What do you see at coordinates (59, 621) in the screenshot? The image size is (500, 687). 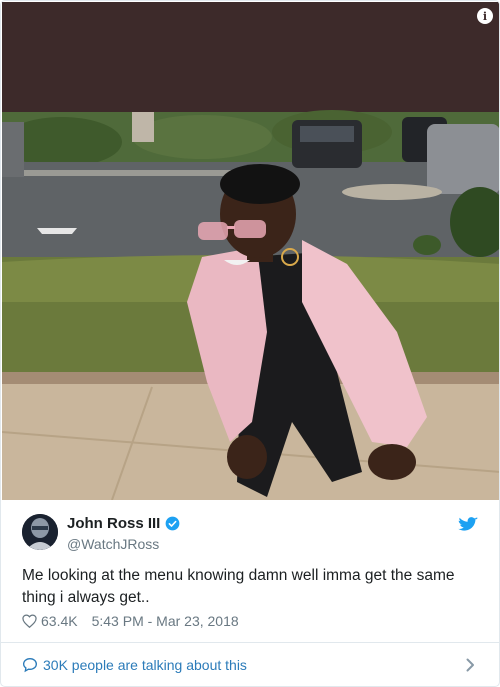 I see `like-count: 63.4K` at bounding box center [59, 621].